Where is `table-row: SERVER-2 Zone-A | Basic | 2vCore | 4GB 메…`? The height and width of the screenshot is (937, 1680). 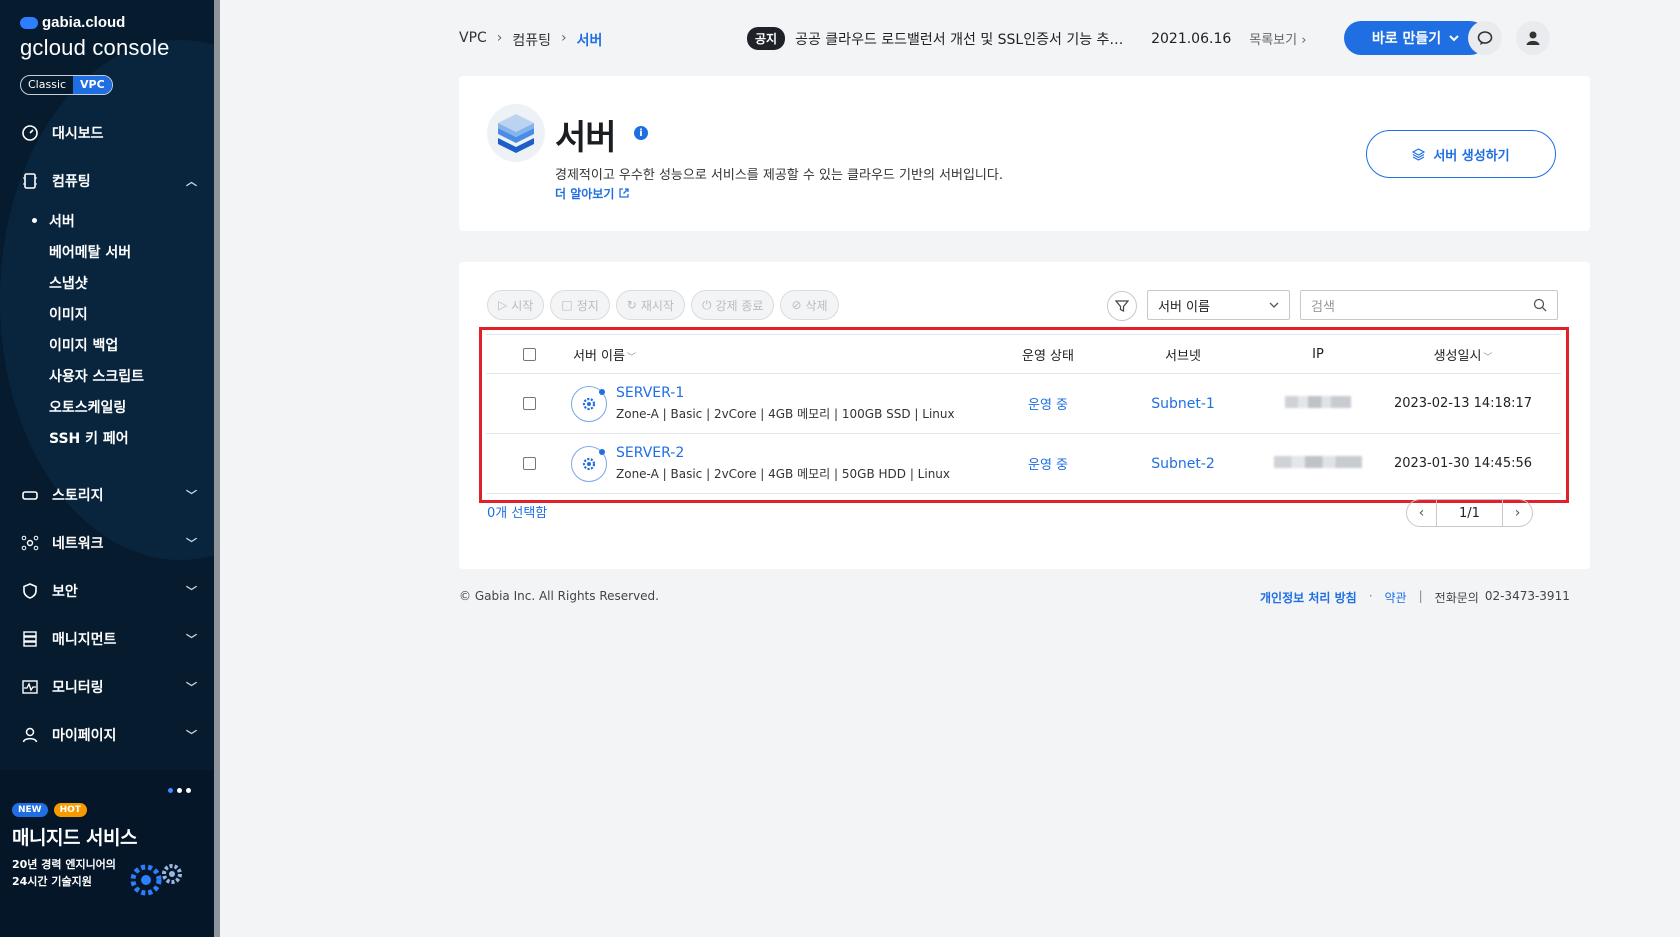
table-row: SERVER-2 Zone-A | Basic | 2vCore | 4GB 메… is located at coordinates (1023, 464).